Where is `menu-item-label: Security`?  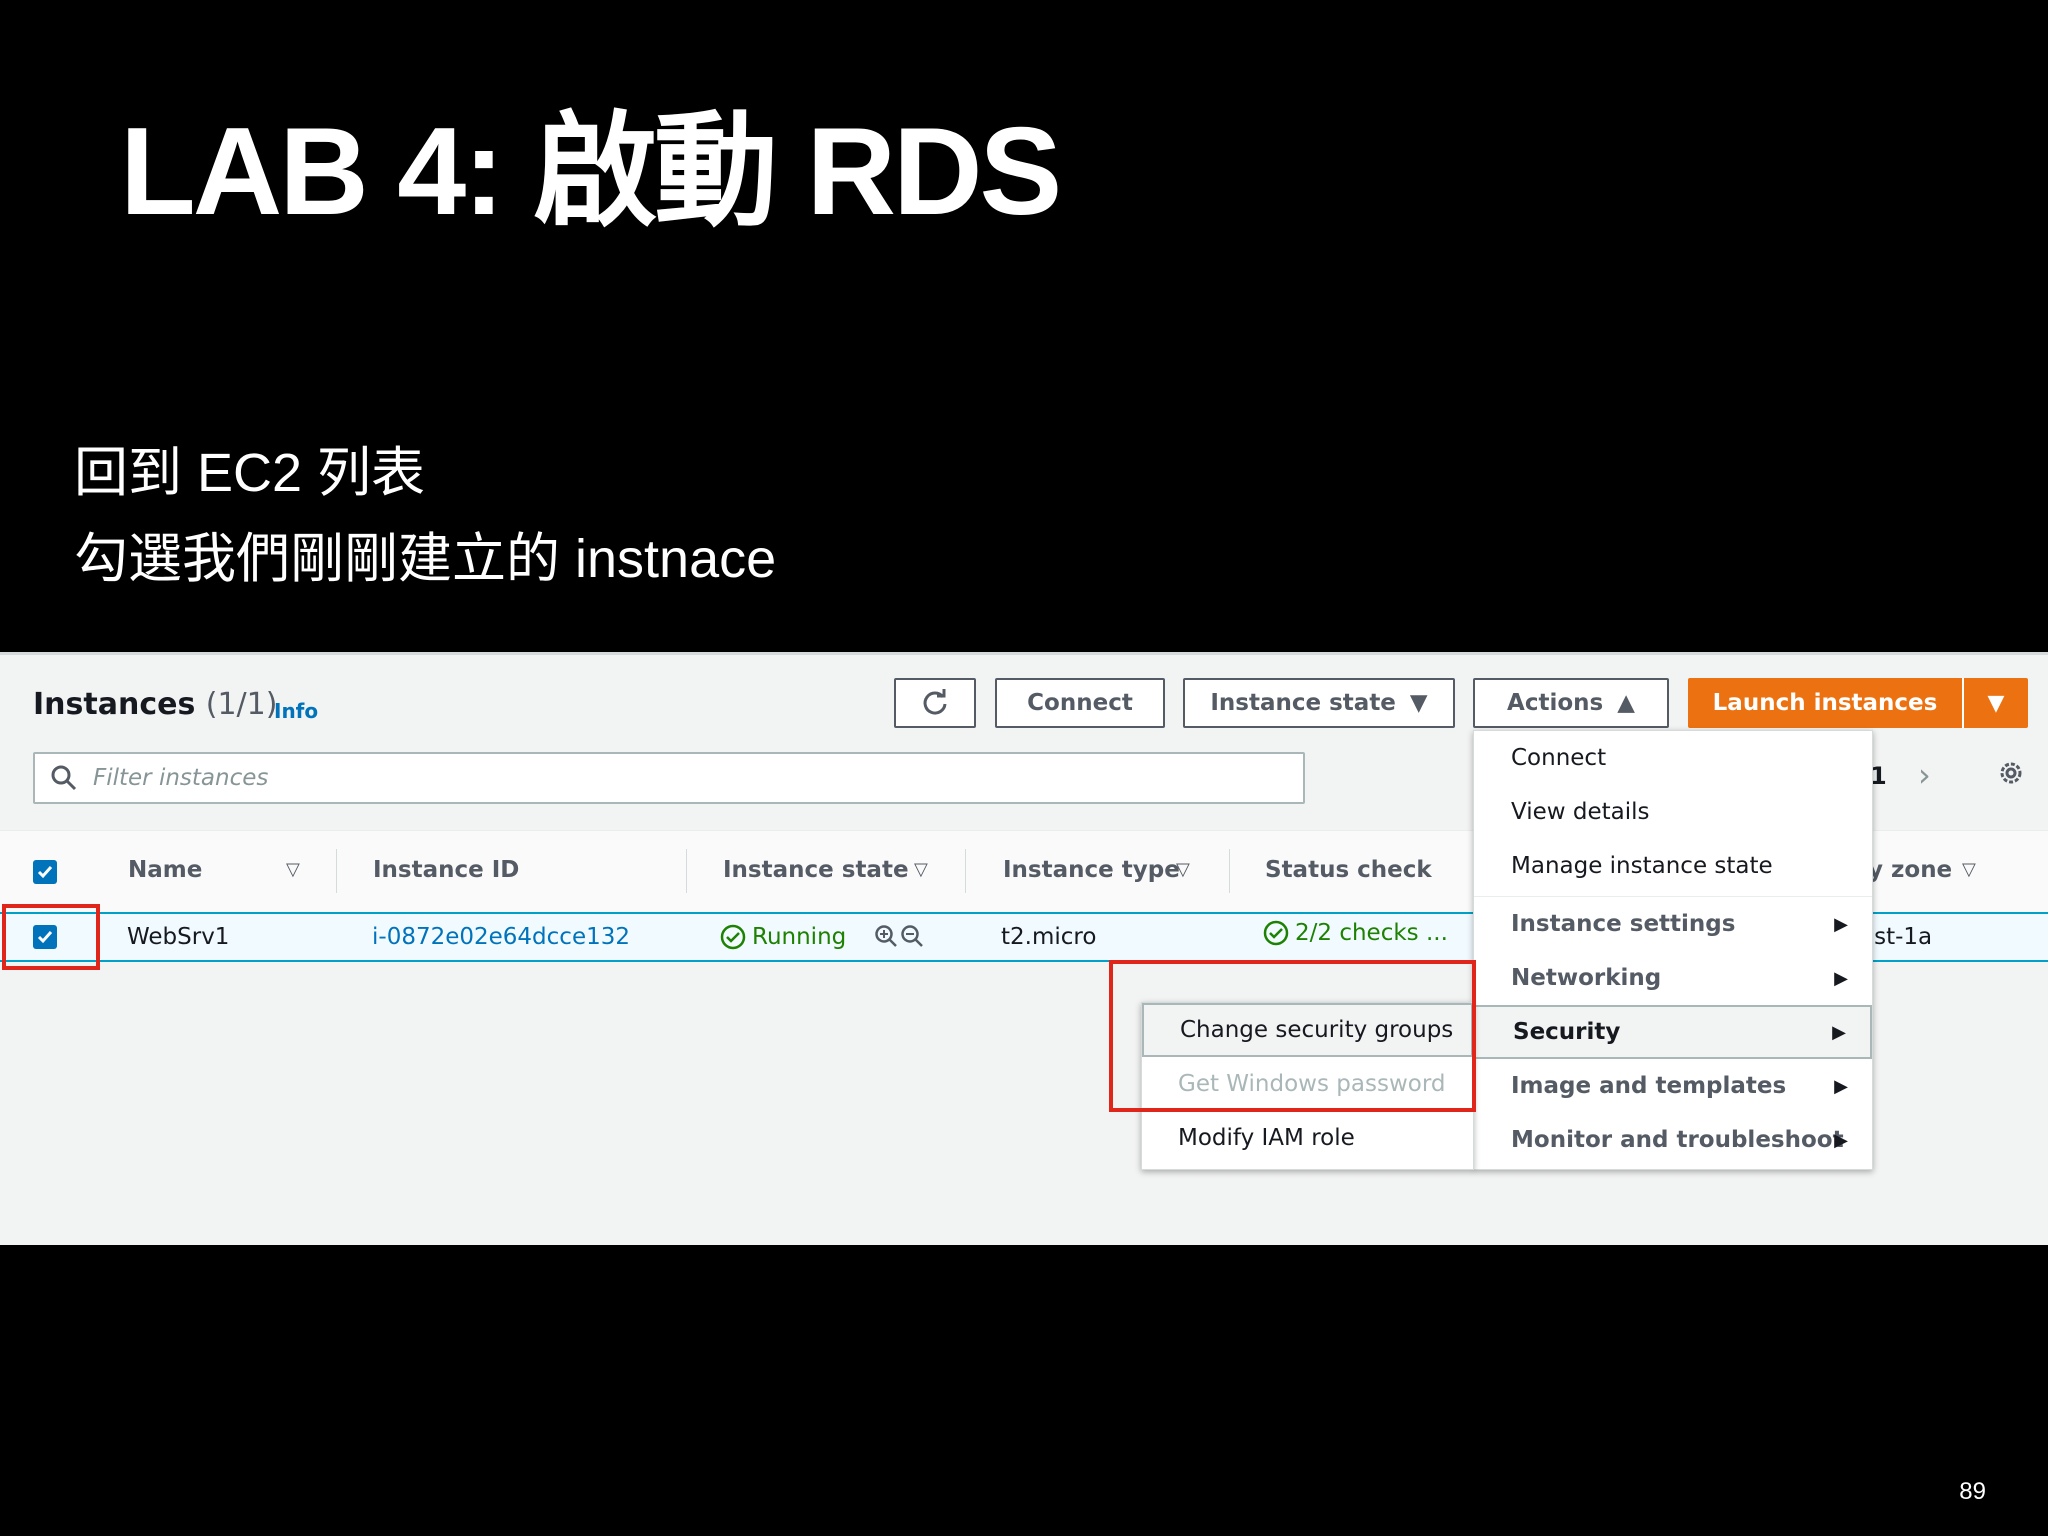 menu-item-label: Security is located at coordinates (1567, 1032).